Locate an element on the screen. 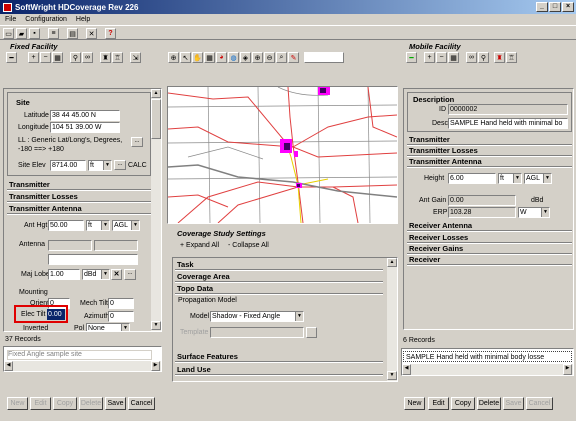 The width and height of the screenshot is (576, 421). export-icon: ⇲ is located at coordinates (135, 57).